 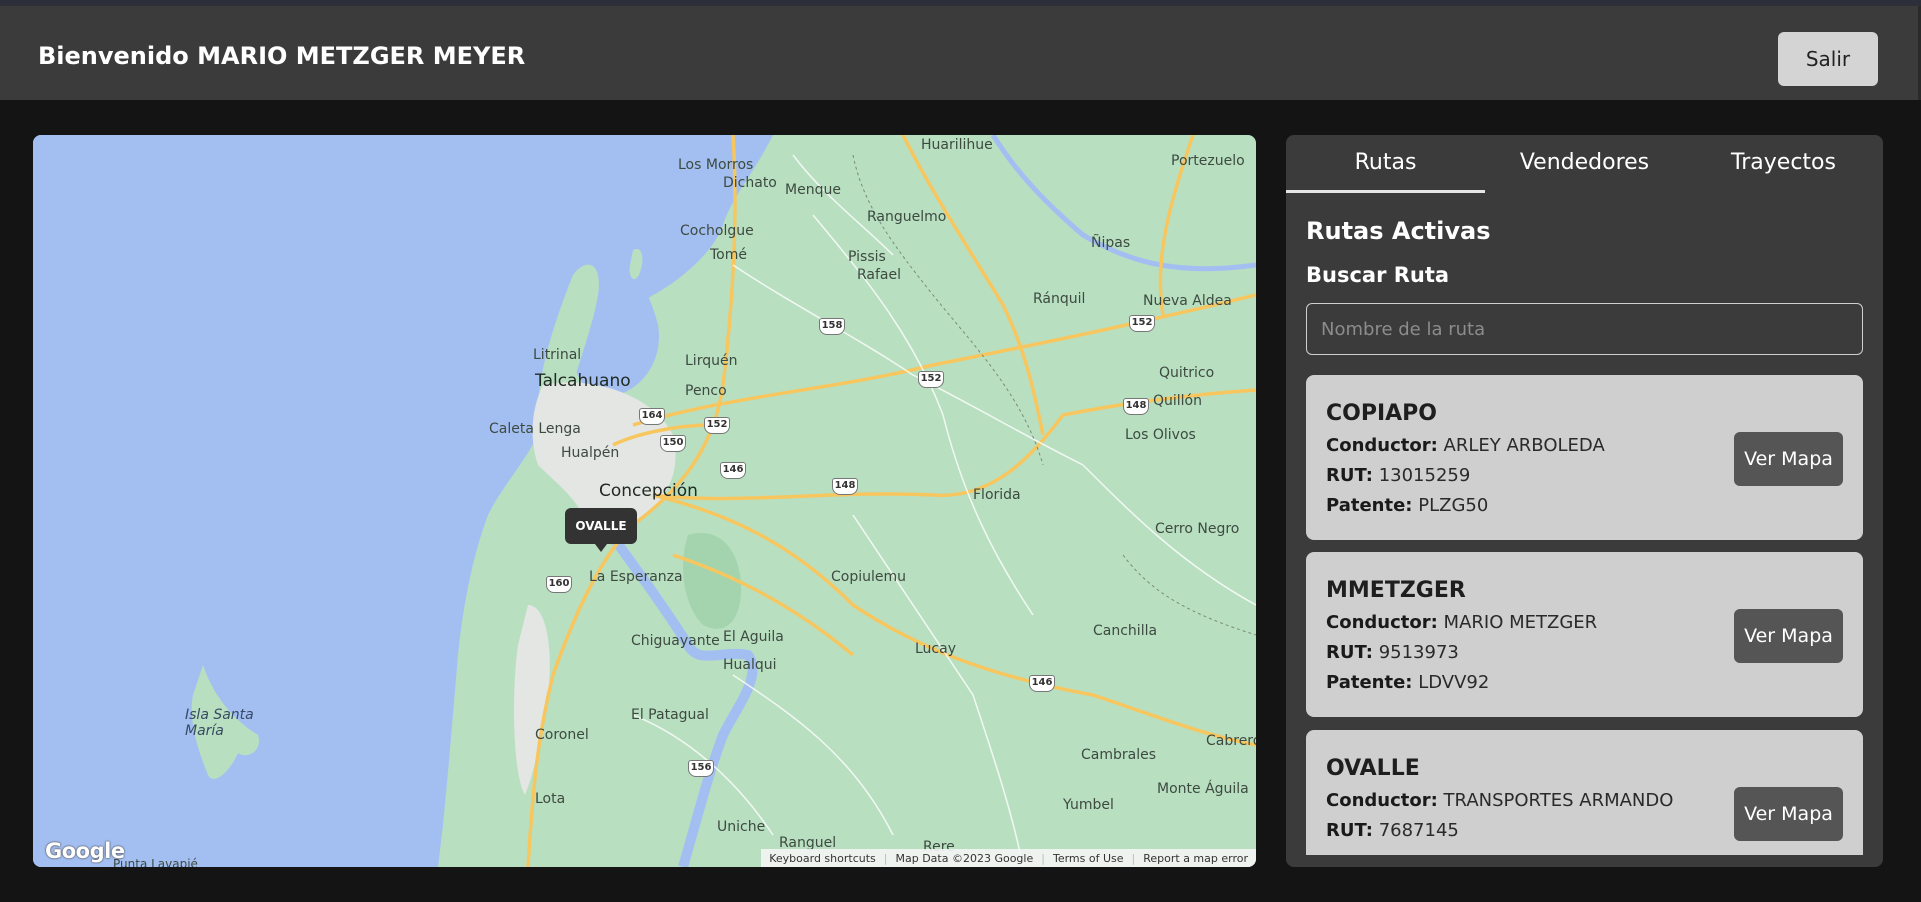 I want to click on place-label: Menque, so click(x=813, y=190).